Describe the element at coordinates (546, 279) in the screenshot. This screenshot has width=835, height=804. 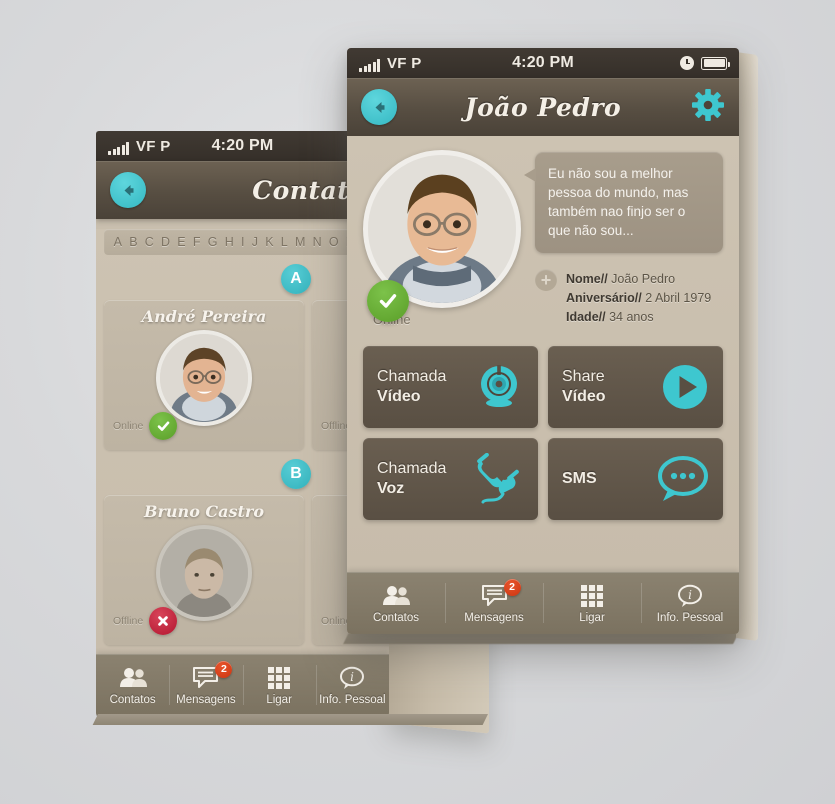
I see `plus-icon: +` at that location.